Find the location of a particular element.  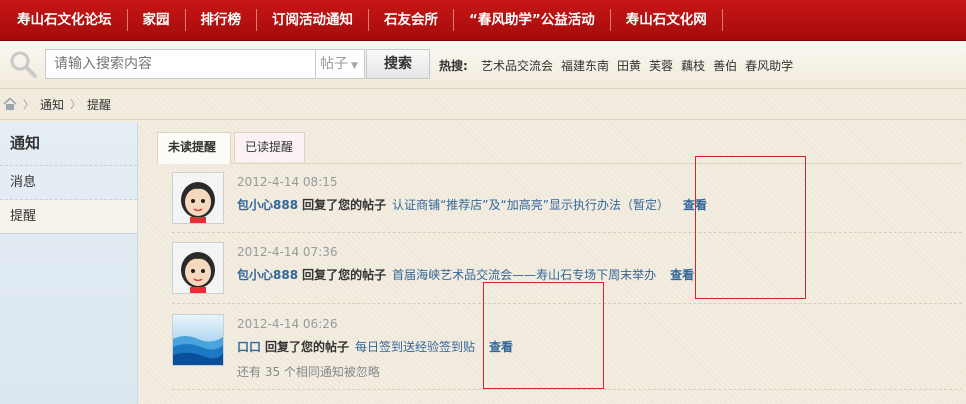

nav-item-club: 石友会所 is located at coordinates (411, 20).